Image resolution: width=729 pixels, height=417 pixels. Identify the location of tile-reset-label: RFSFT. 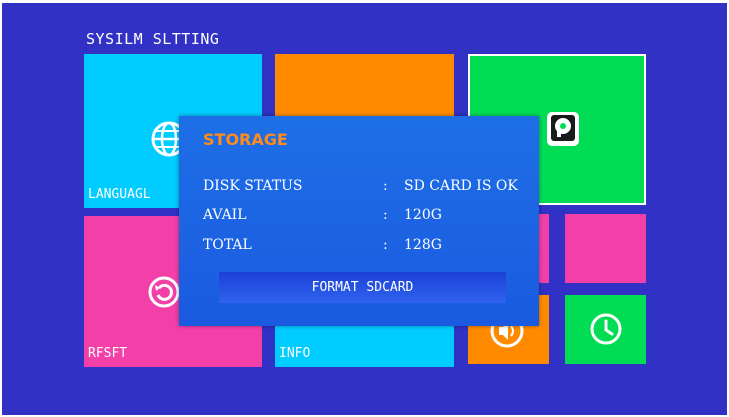
(108, 353).